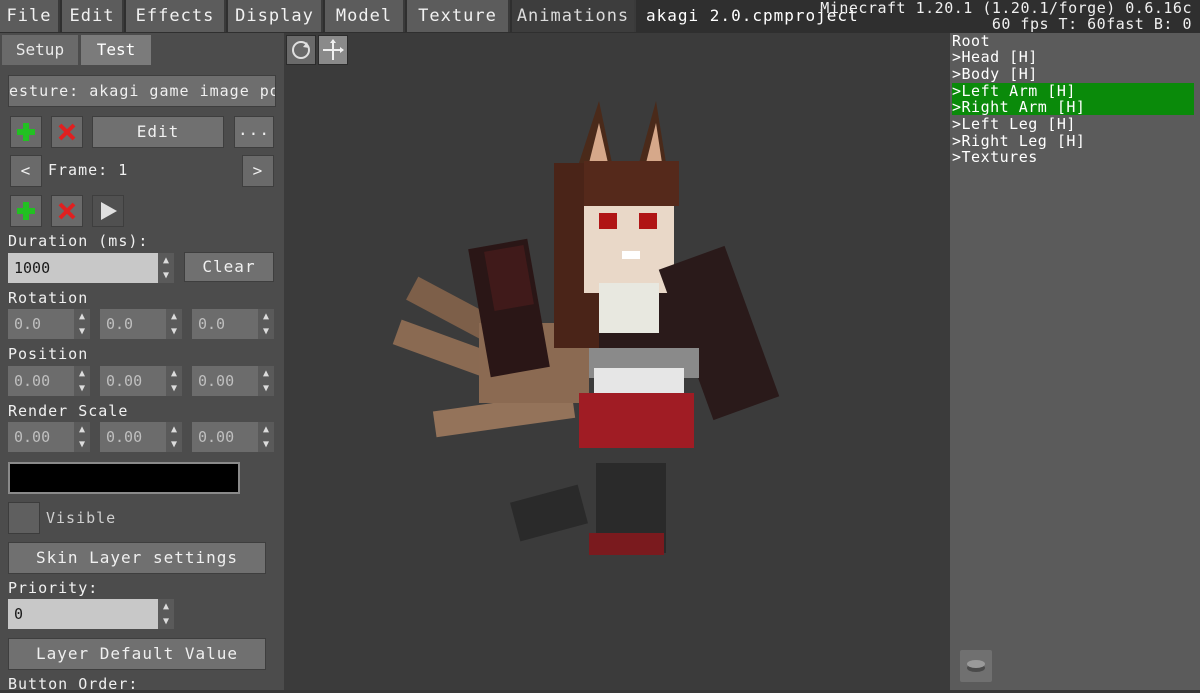 This screenshot has height=693, width=1200. I want to click on position-y-input: 0.00, so click(133, 381).